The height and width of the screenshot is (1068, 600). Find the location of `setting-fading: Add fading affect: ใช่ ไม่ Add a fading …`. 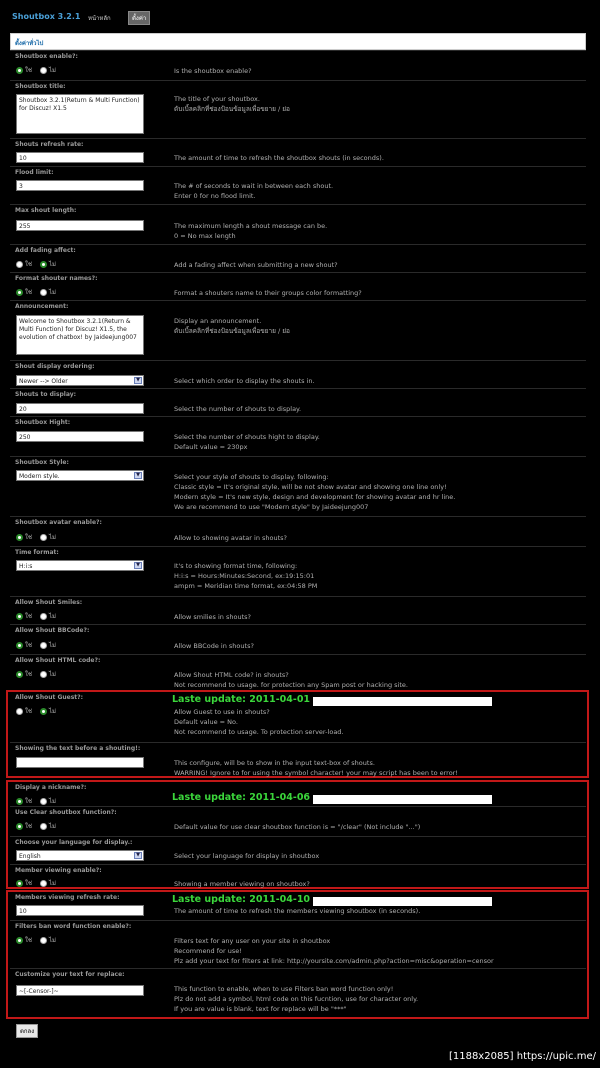

setting-fading: Add fading affect: ใช่ ไม่ Add a fading … is located at coordinates (298, 258).